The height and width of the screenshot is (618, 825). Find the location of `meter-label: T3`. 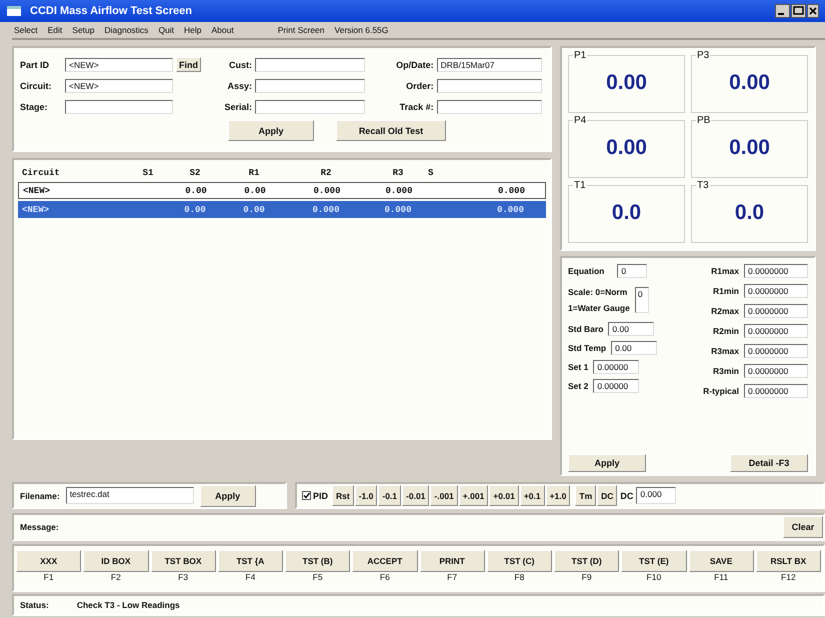

meter-label: T3 is located at coordinates (703, 185).